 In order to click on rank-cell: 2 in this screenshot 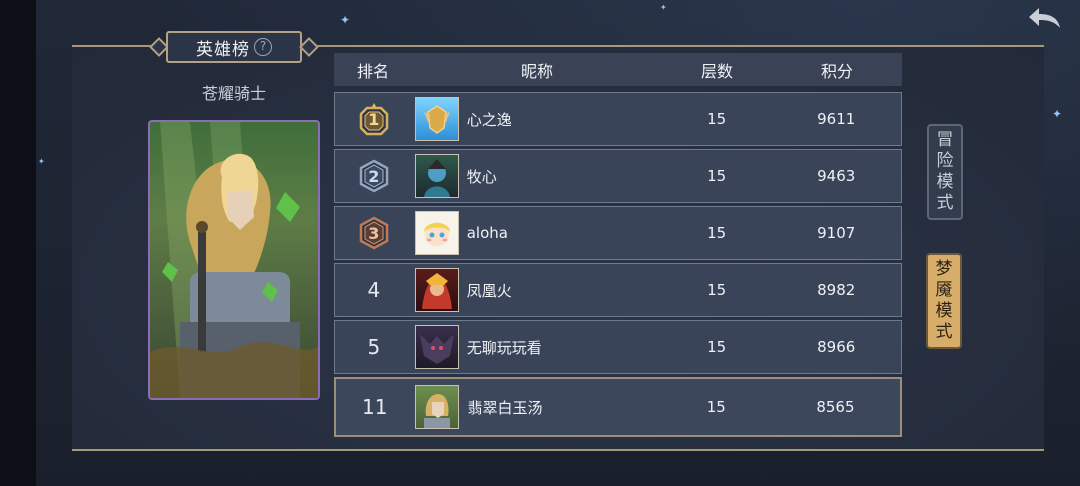, I will do `click(374, 176)`.